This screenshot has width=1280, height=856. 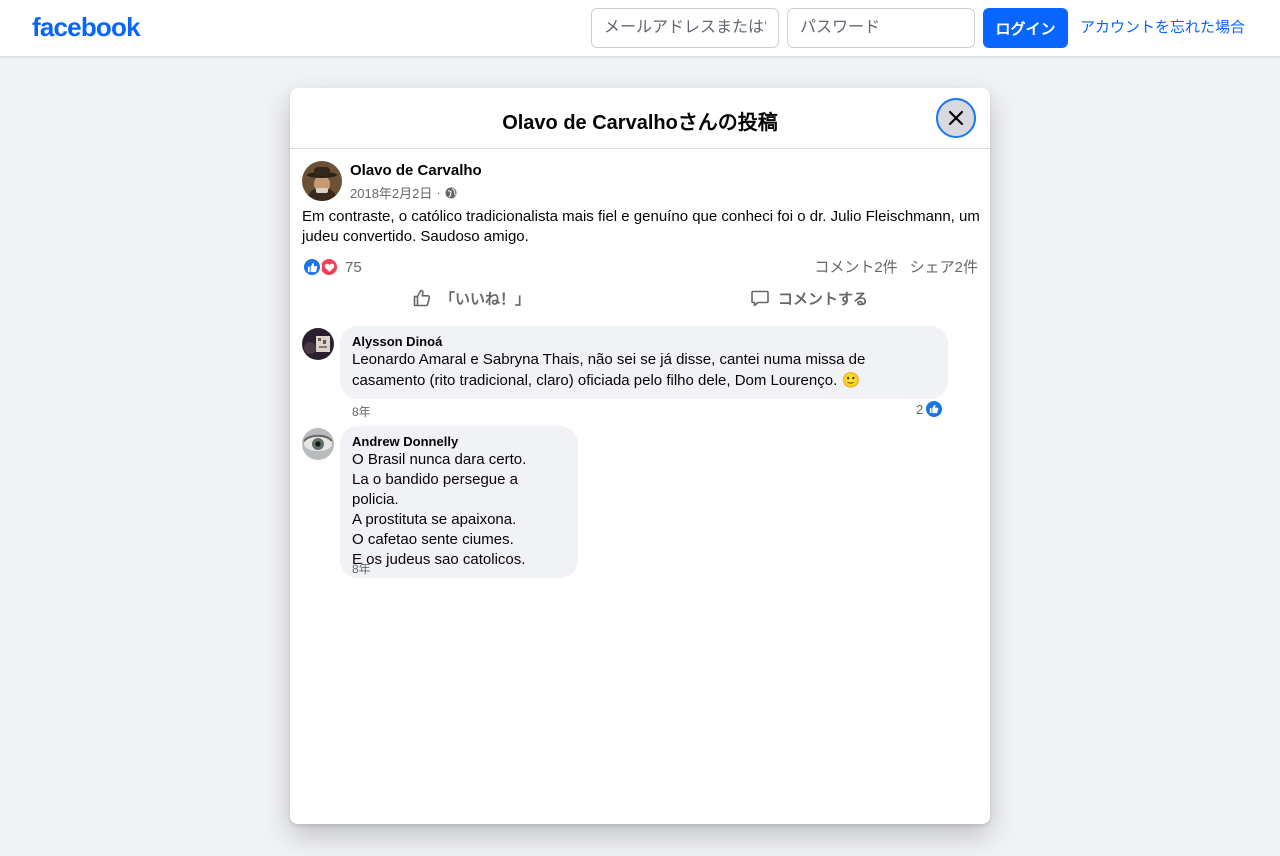 What do you see at coordinates (439, 559) in the screenshot?
I see `comment-line: E os judeus sao catolicos.` at bounding box center [439, 559].